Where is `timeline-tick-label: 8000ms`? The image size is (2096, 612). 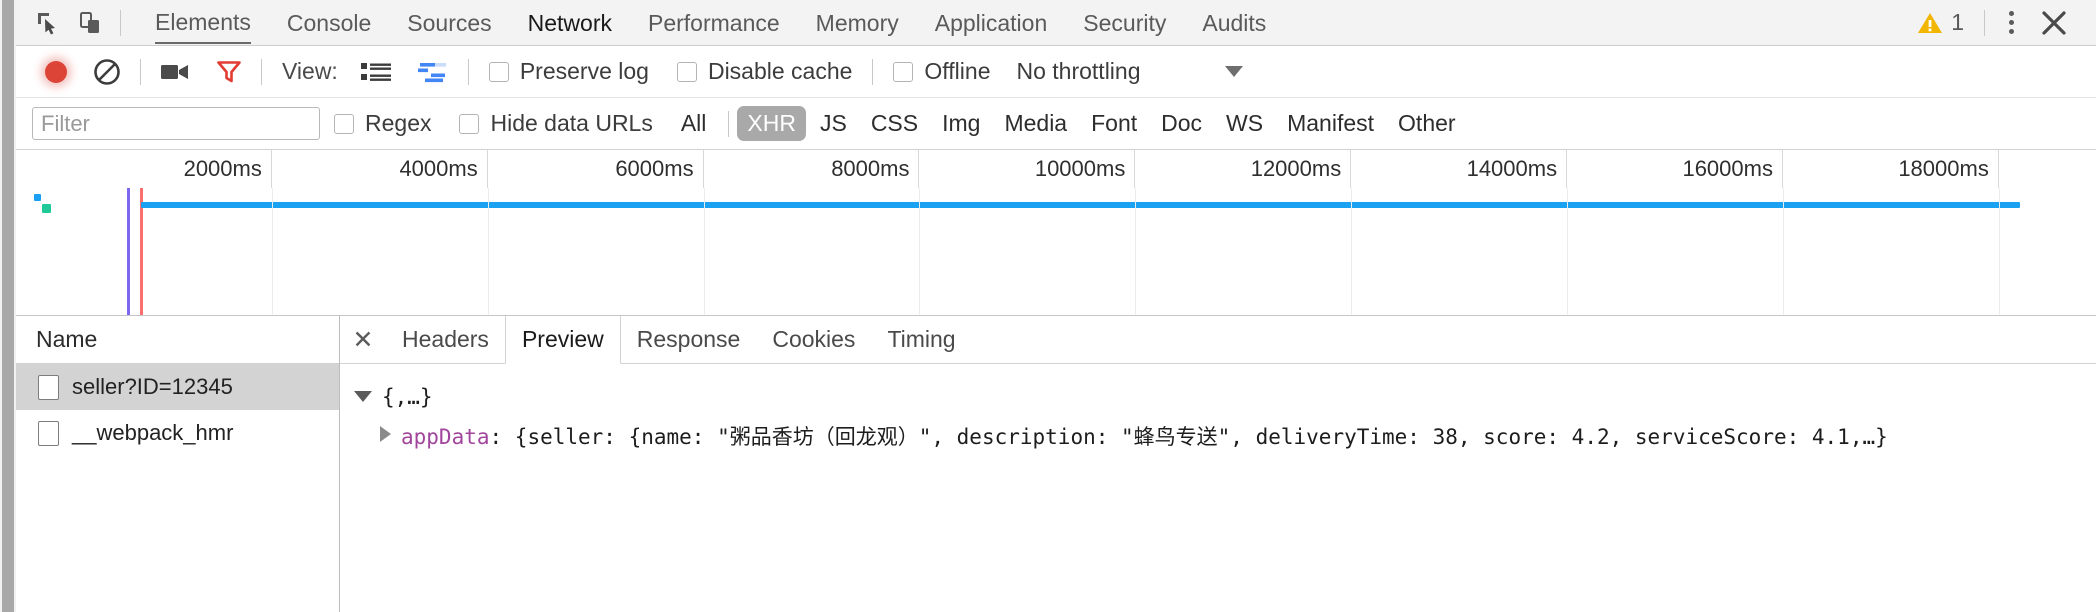
timeline-tick-label: 8000ms is located at coordinates (812, 169).